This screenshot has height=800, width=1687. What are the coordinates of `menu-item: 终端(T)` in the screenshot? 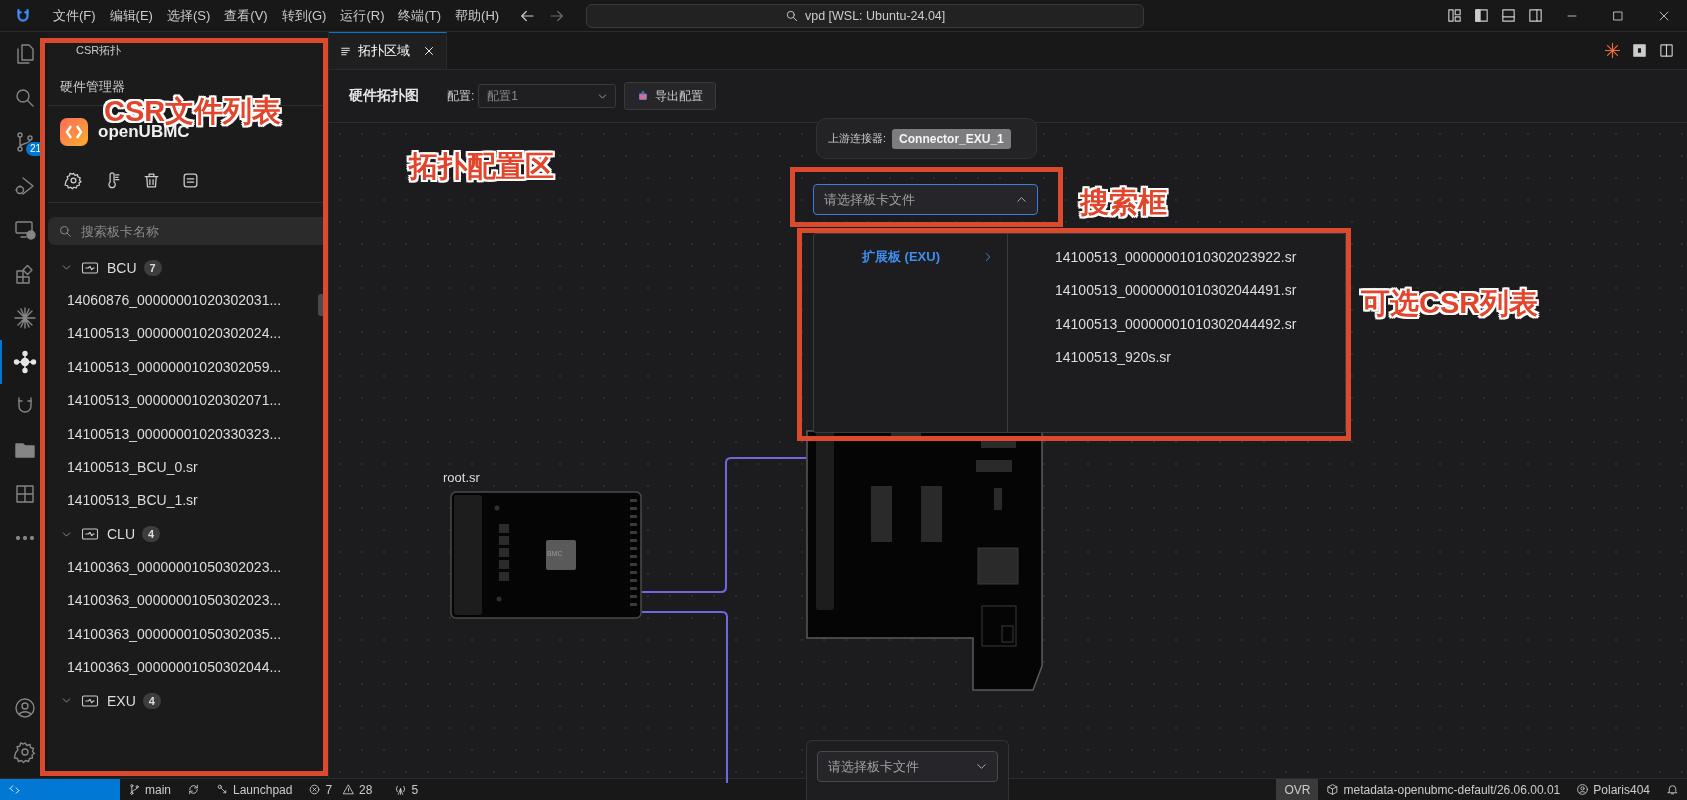 It's located at (420, 15).